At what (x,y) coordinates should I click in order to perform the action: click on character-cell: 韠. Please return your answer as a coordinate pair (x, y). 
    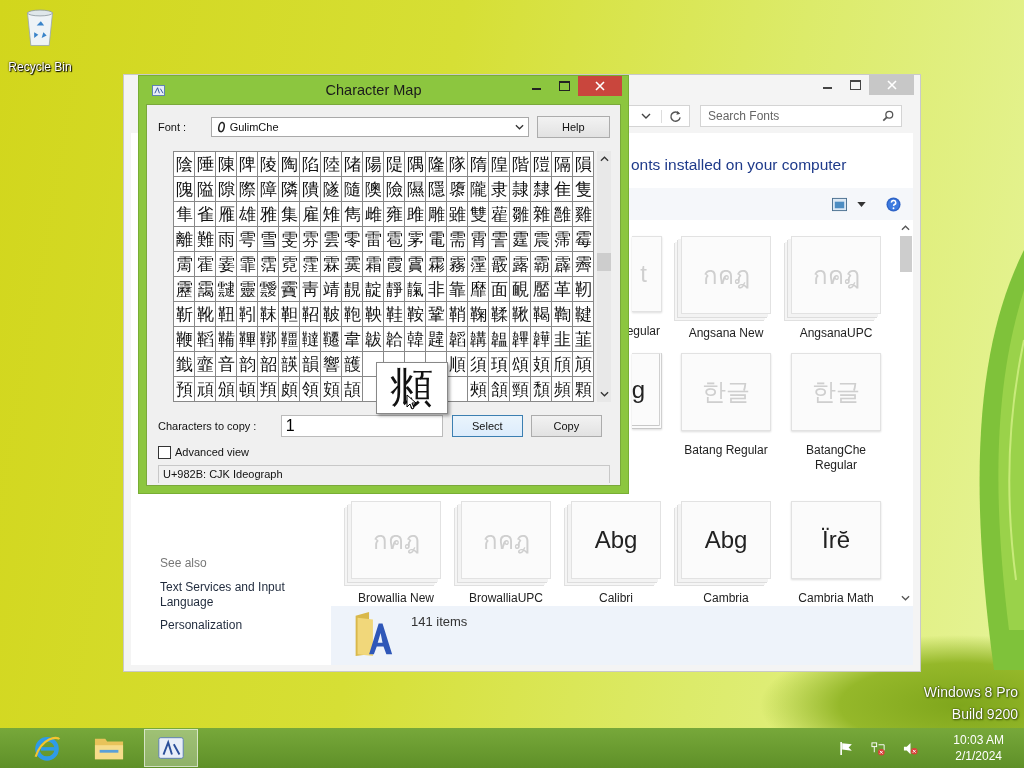
    Looking at the image, I should click on (520, 339).